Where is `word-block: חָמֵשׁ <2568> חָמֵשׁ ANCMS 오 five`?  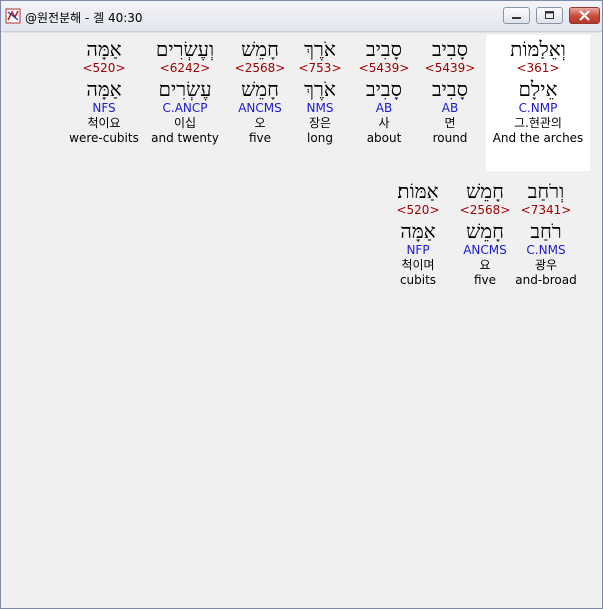 word-block: חָמֵשׁ <2568> חָמֵשׁ ANCMS 오 five is located at coordinates (260, 90).